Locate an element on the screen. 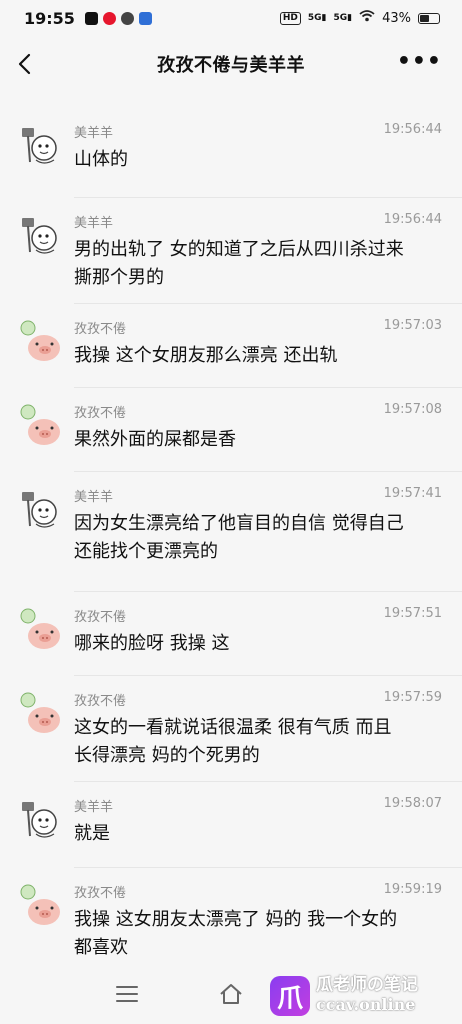 This screenshot has height=1024, width=462. weibo-icon is located at coordinates (109, 18).